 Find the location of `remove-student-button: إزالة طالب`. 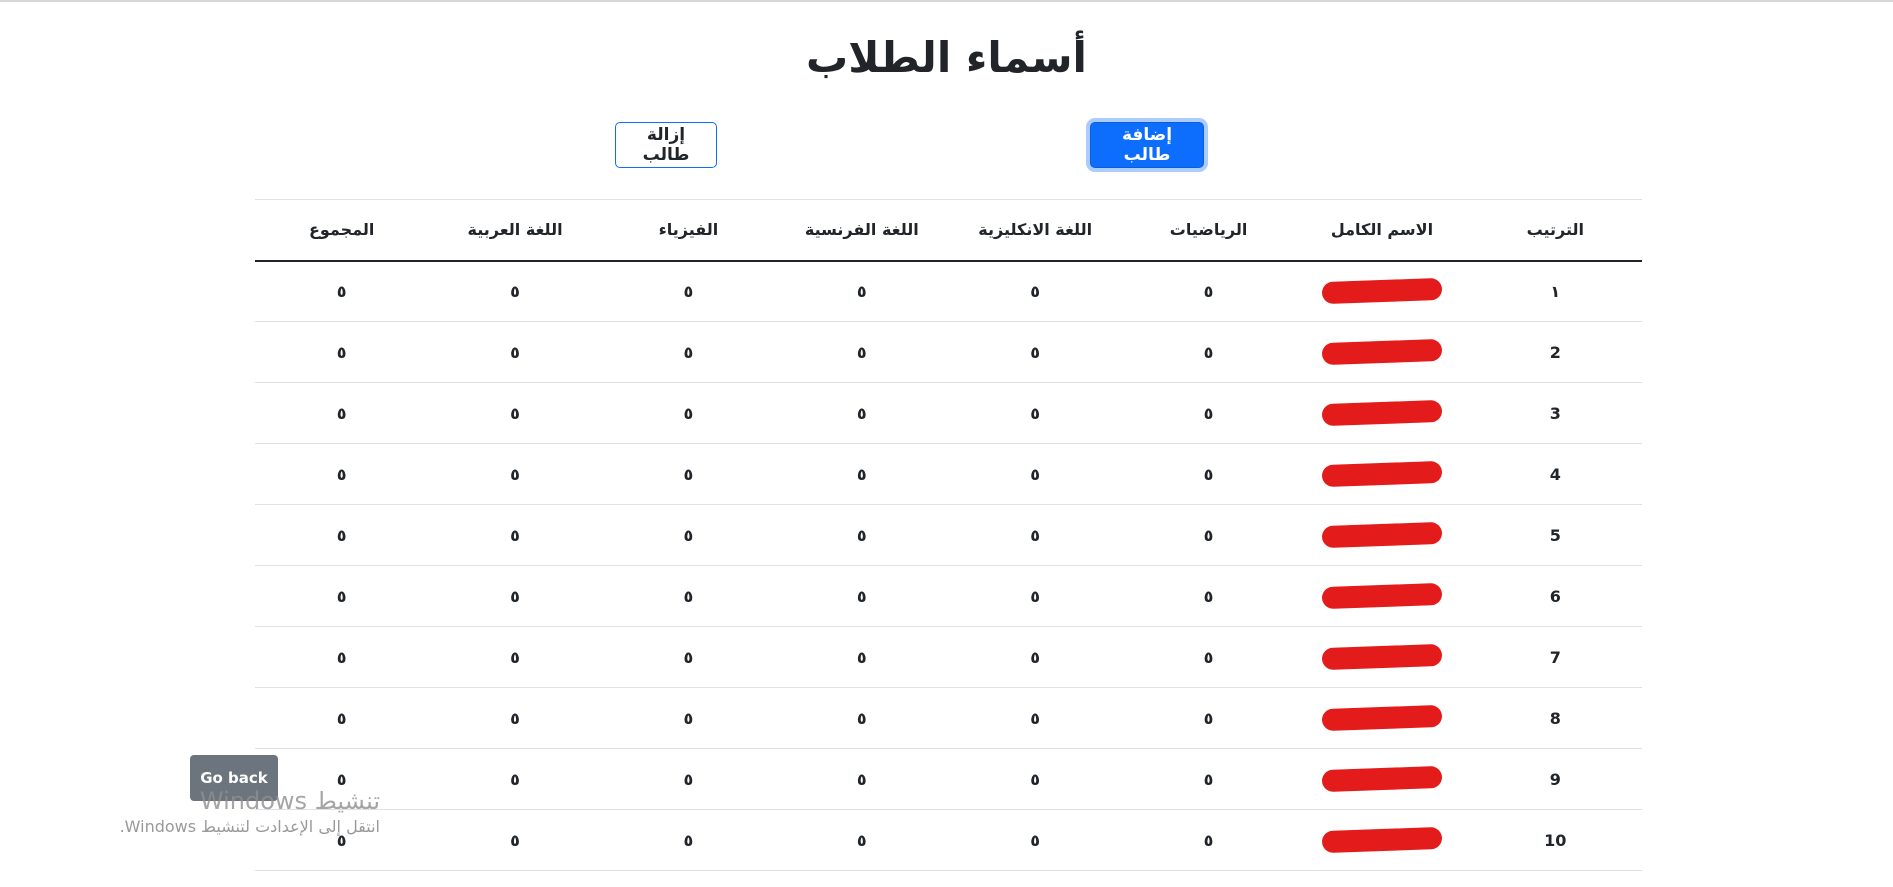

remove-student-button: إزالة طالب is located at coordinates (666, 145).